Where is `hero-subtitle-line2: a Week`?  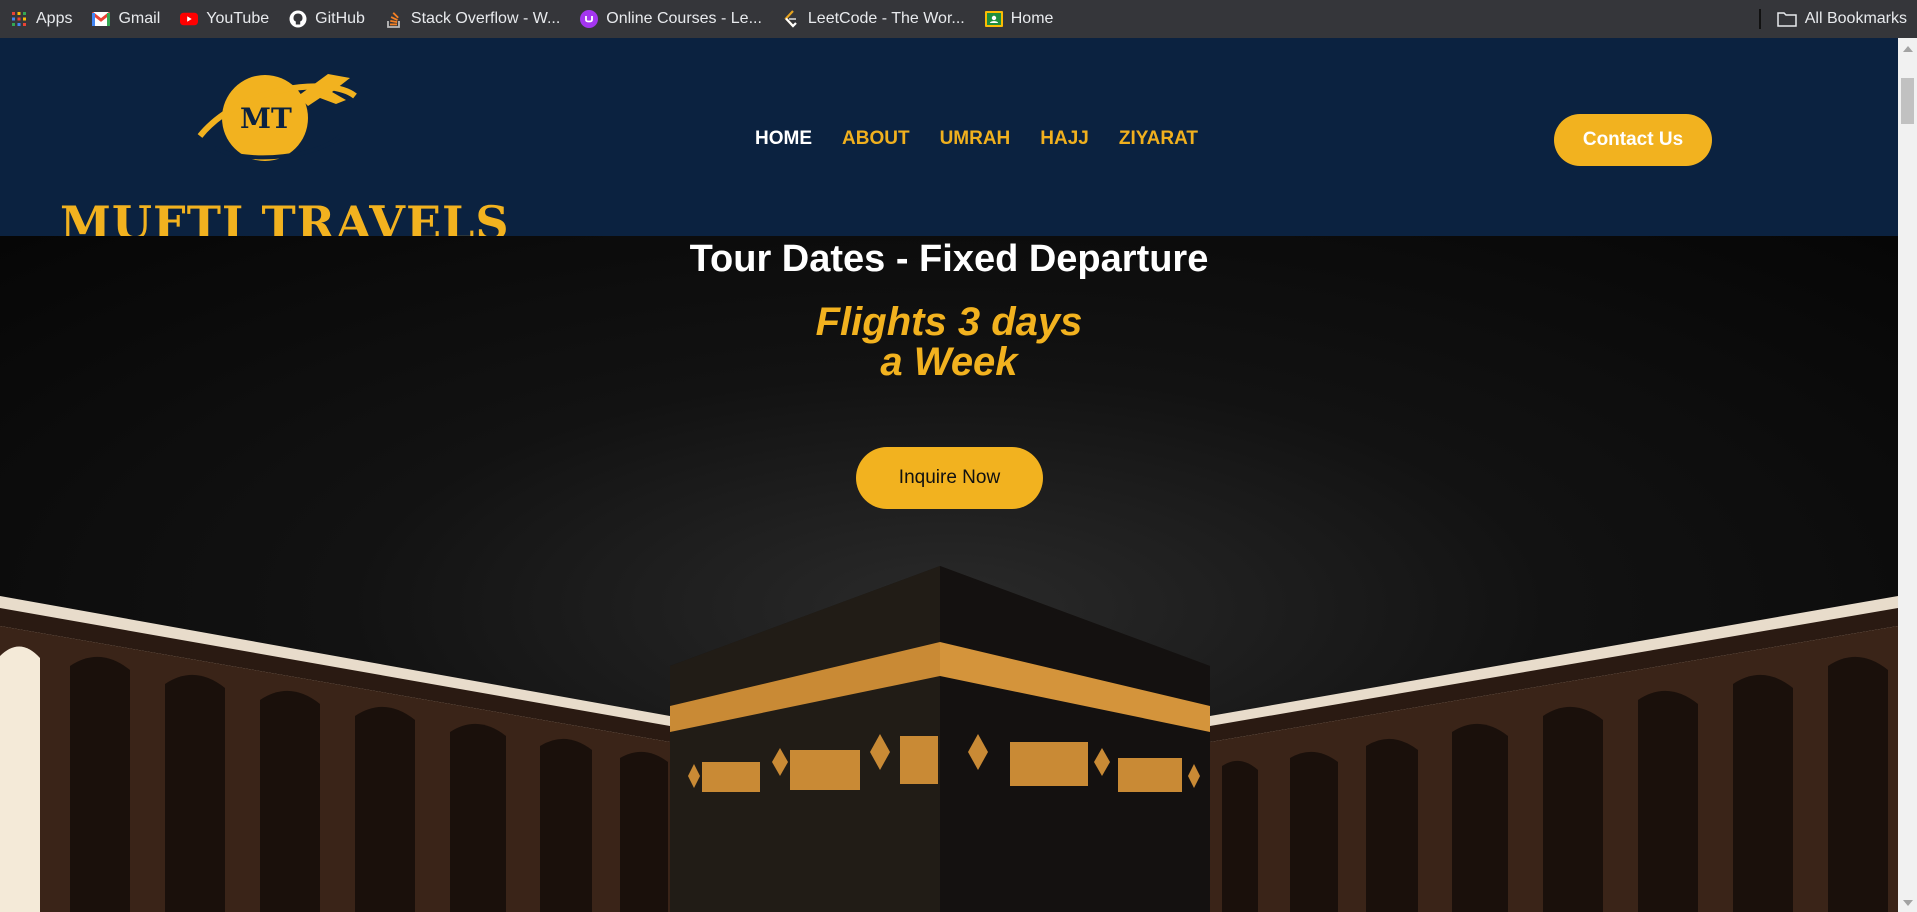
hero-subtitle-line2: a Week is located at coordinates (949, 362).